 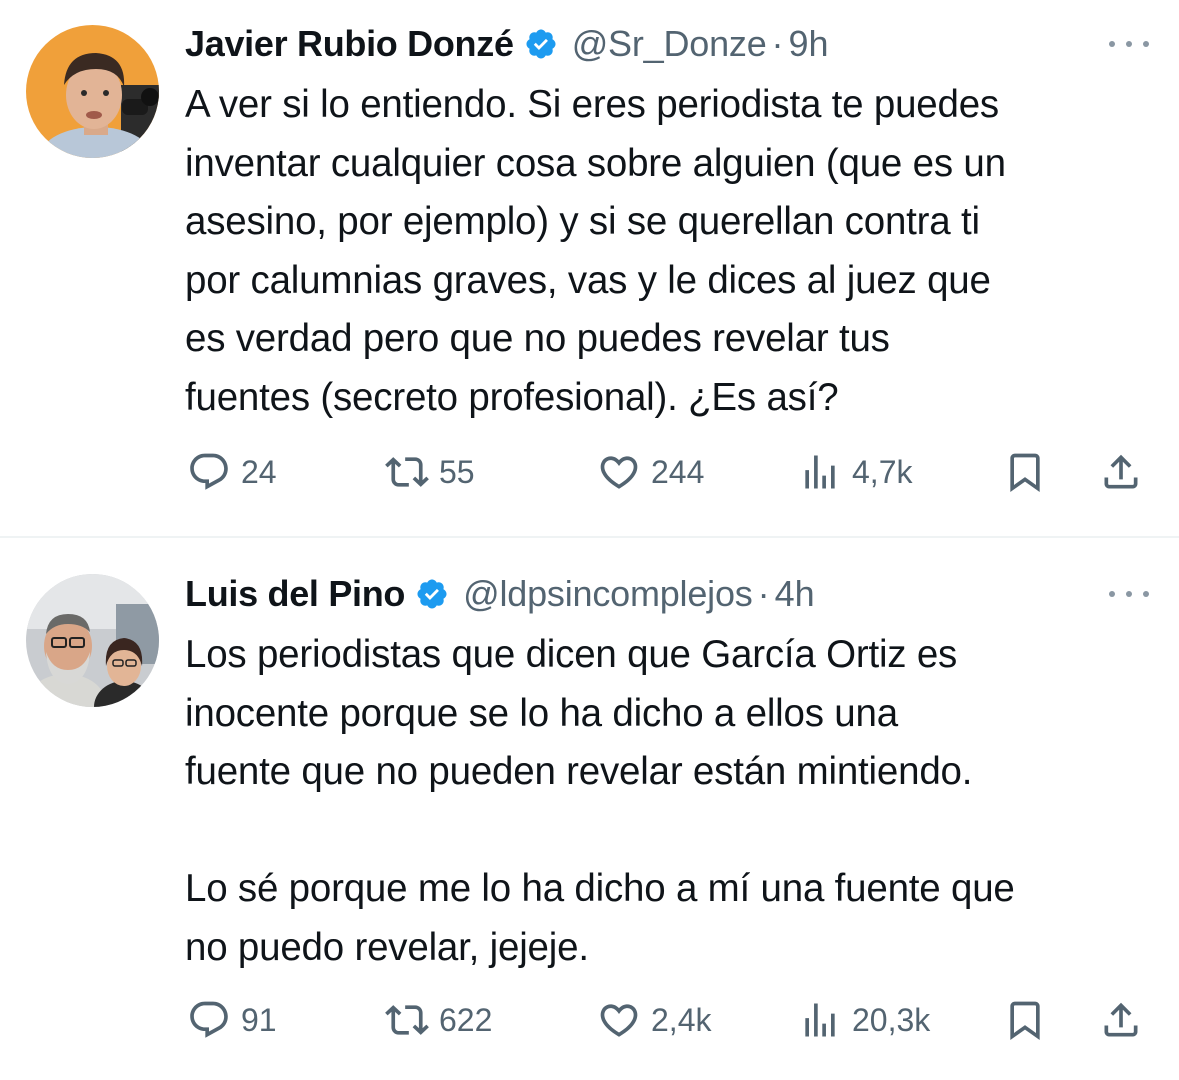 What do you see at coordinates (882, 471) in the screenshot?
I see `view-count: 4,7k` at bounding box center [882, 471].